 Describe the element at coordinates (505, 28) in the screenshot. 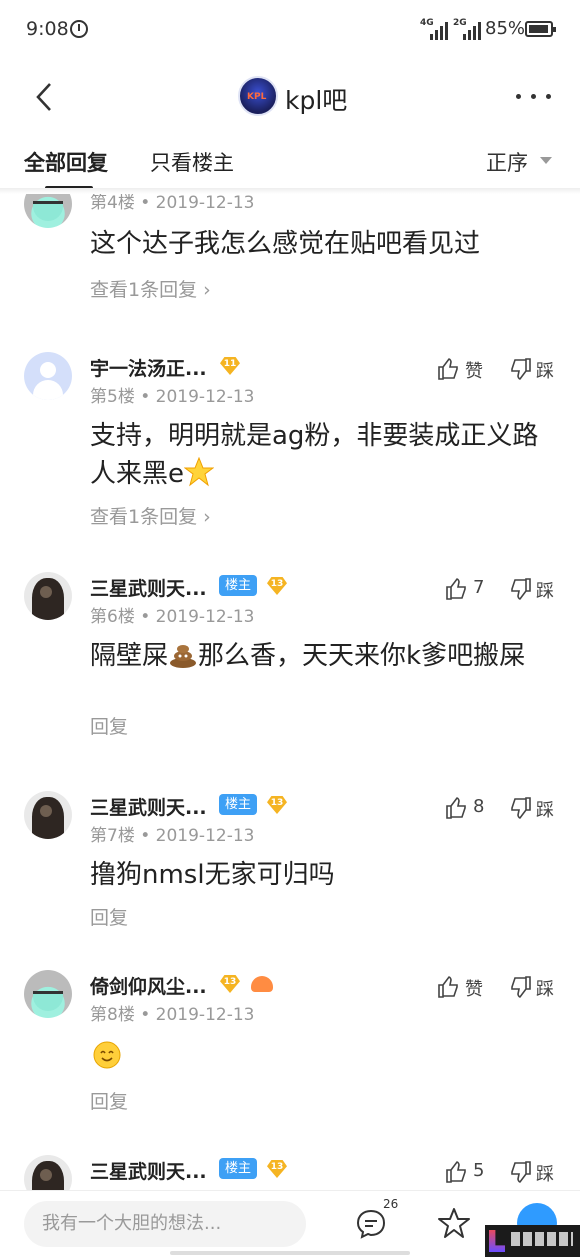

I see `battery-percent: 85%` at that location.